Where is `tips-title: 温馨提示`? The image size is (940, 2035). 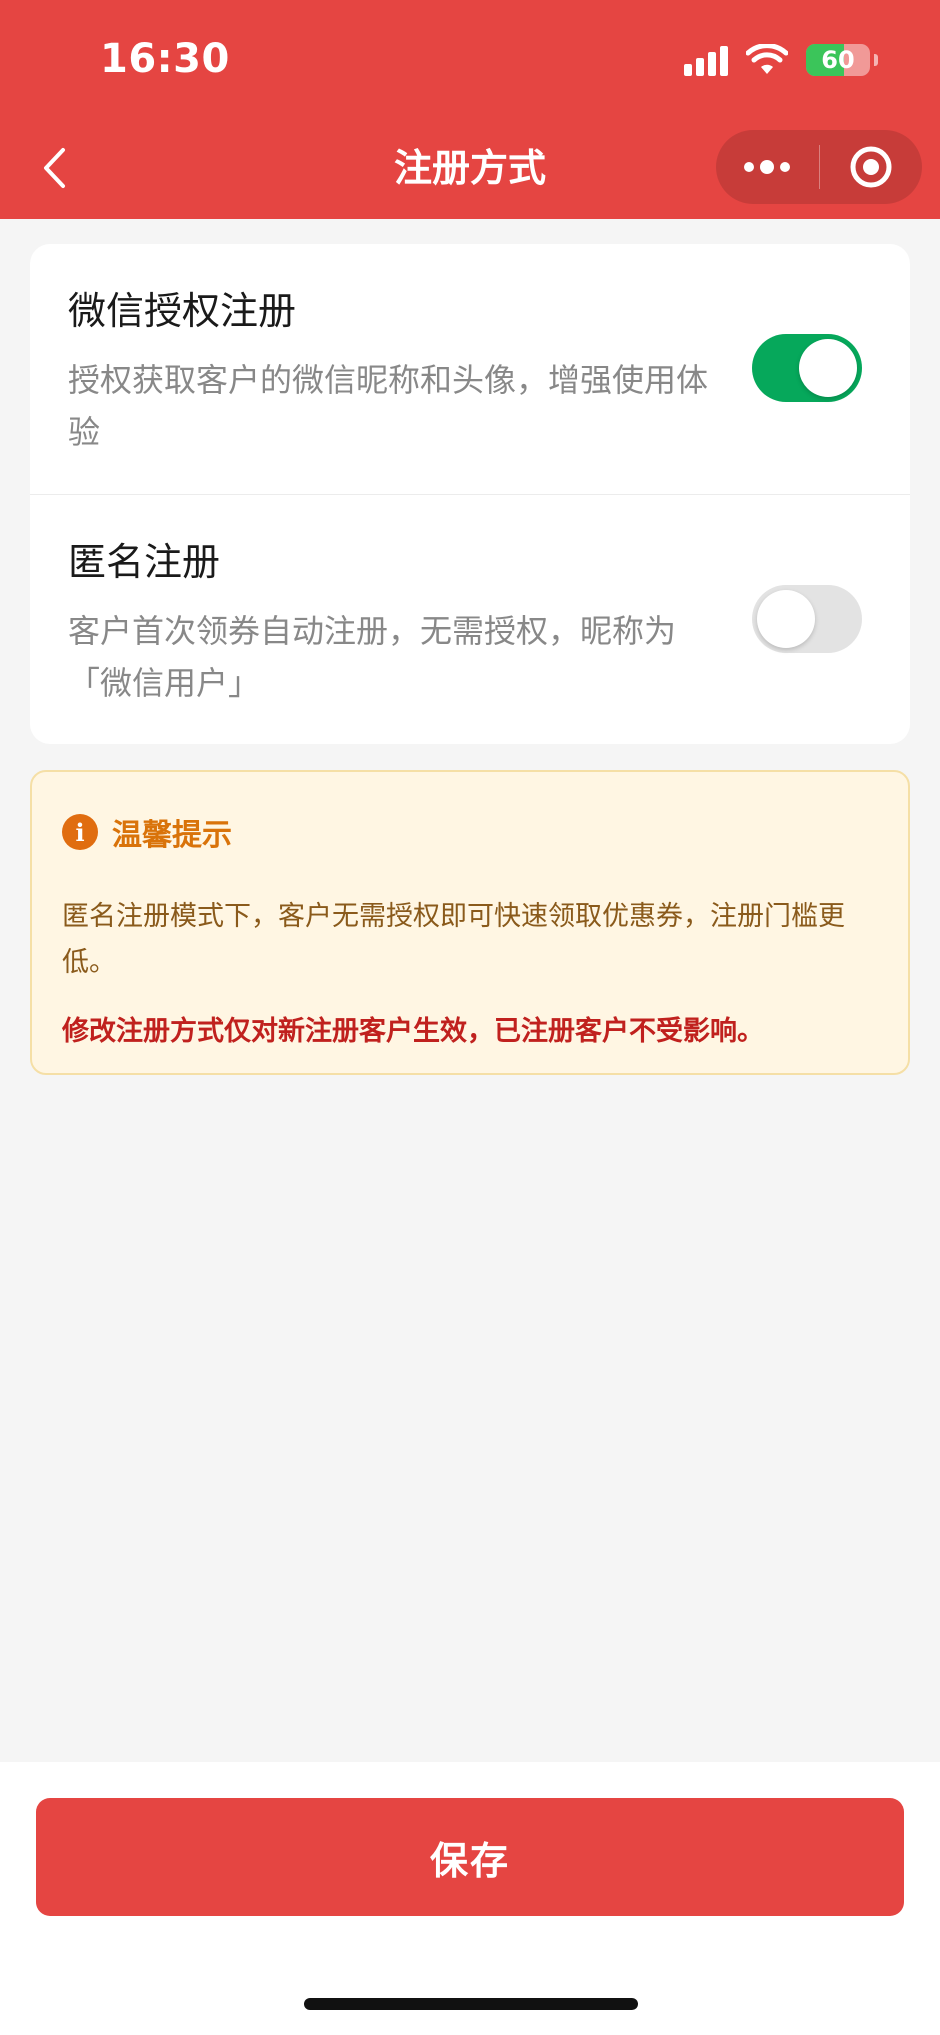
tips-title: 温馨提示 is located at coordinates (172, 835).